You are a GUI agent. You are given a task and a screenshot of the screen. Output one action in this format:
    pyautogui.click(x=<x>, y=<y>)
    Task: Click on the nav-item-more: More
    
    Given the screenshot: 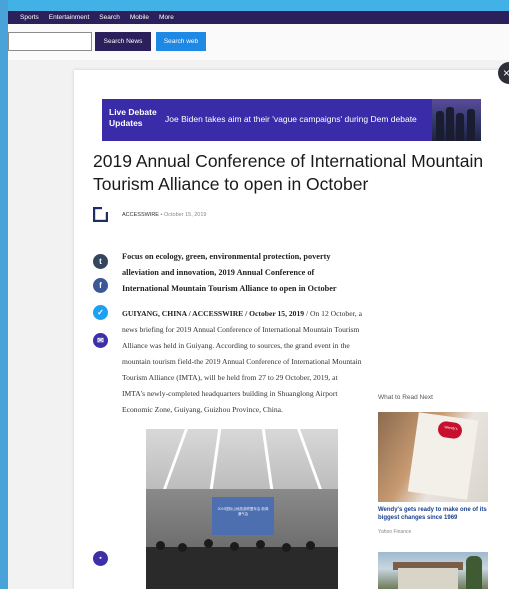 What is the action you would take?
    pyautogui.click(x=166, y=17)
    